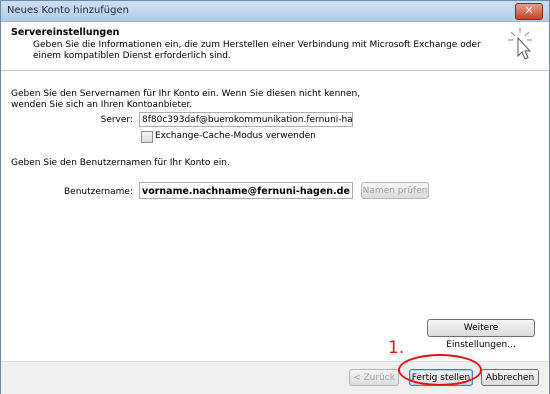 The width and height of the screenshot is (550, 394). Describe the element at coordinates (65, 32) in the screenshot. I see `header-title: Servereinstellungen` at that location.